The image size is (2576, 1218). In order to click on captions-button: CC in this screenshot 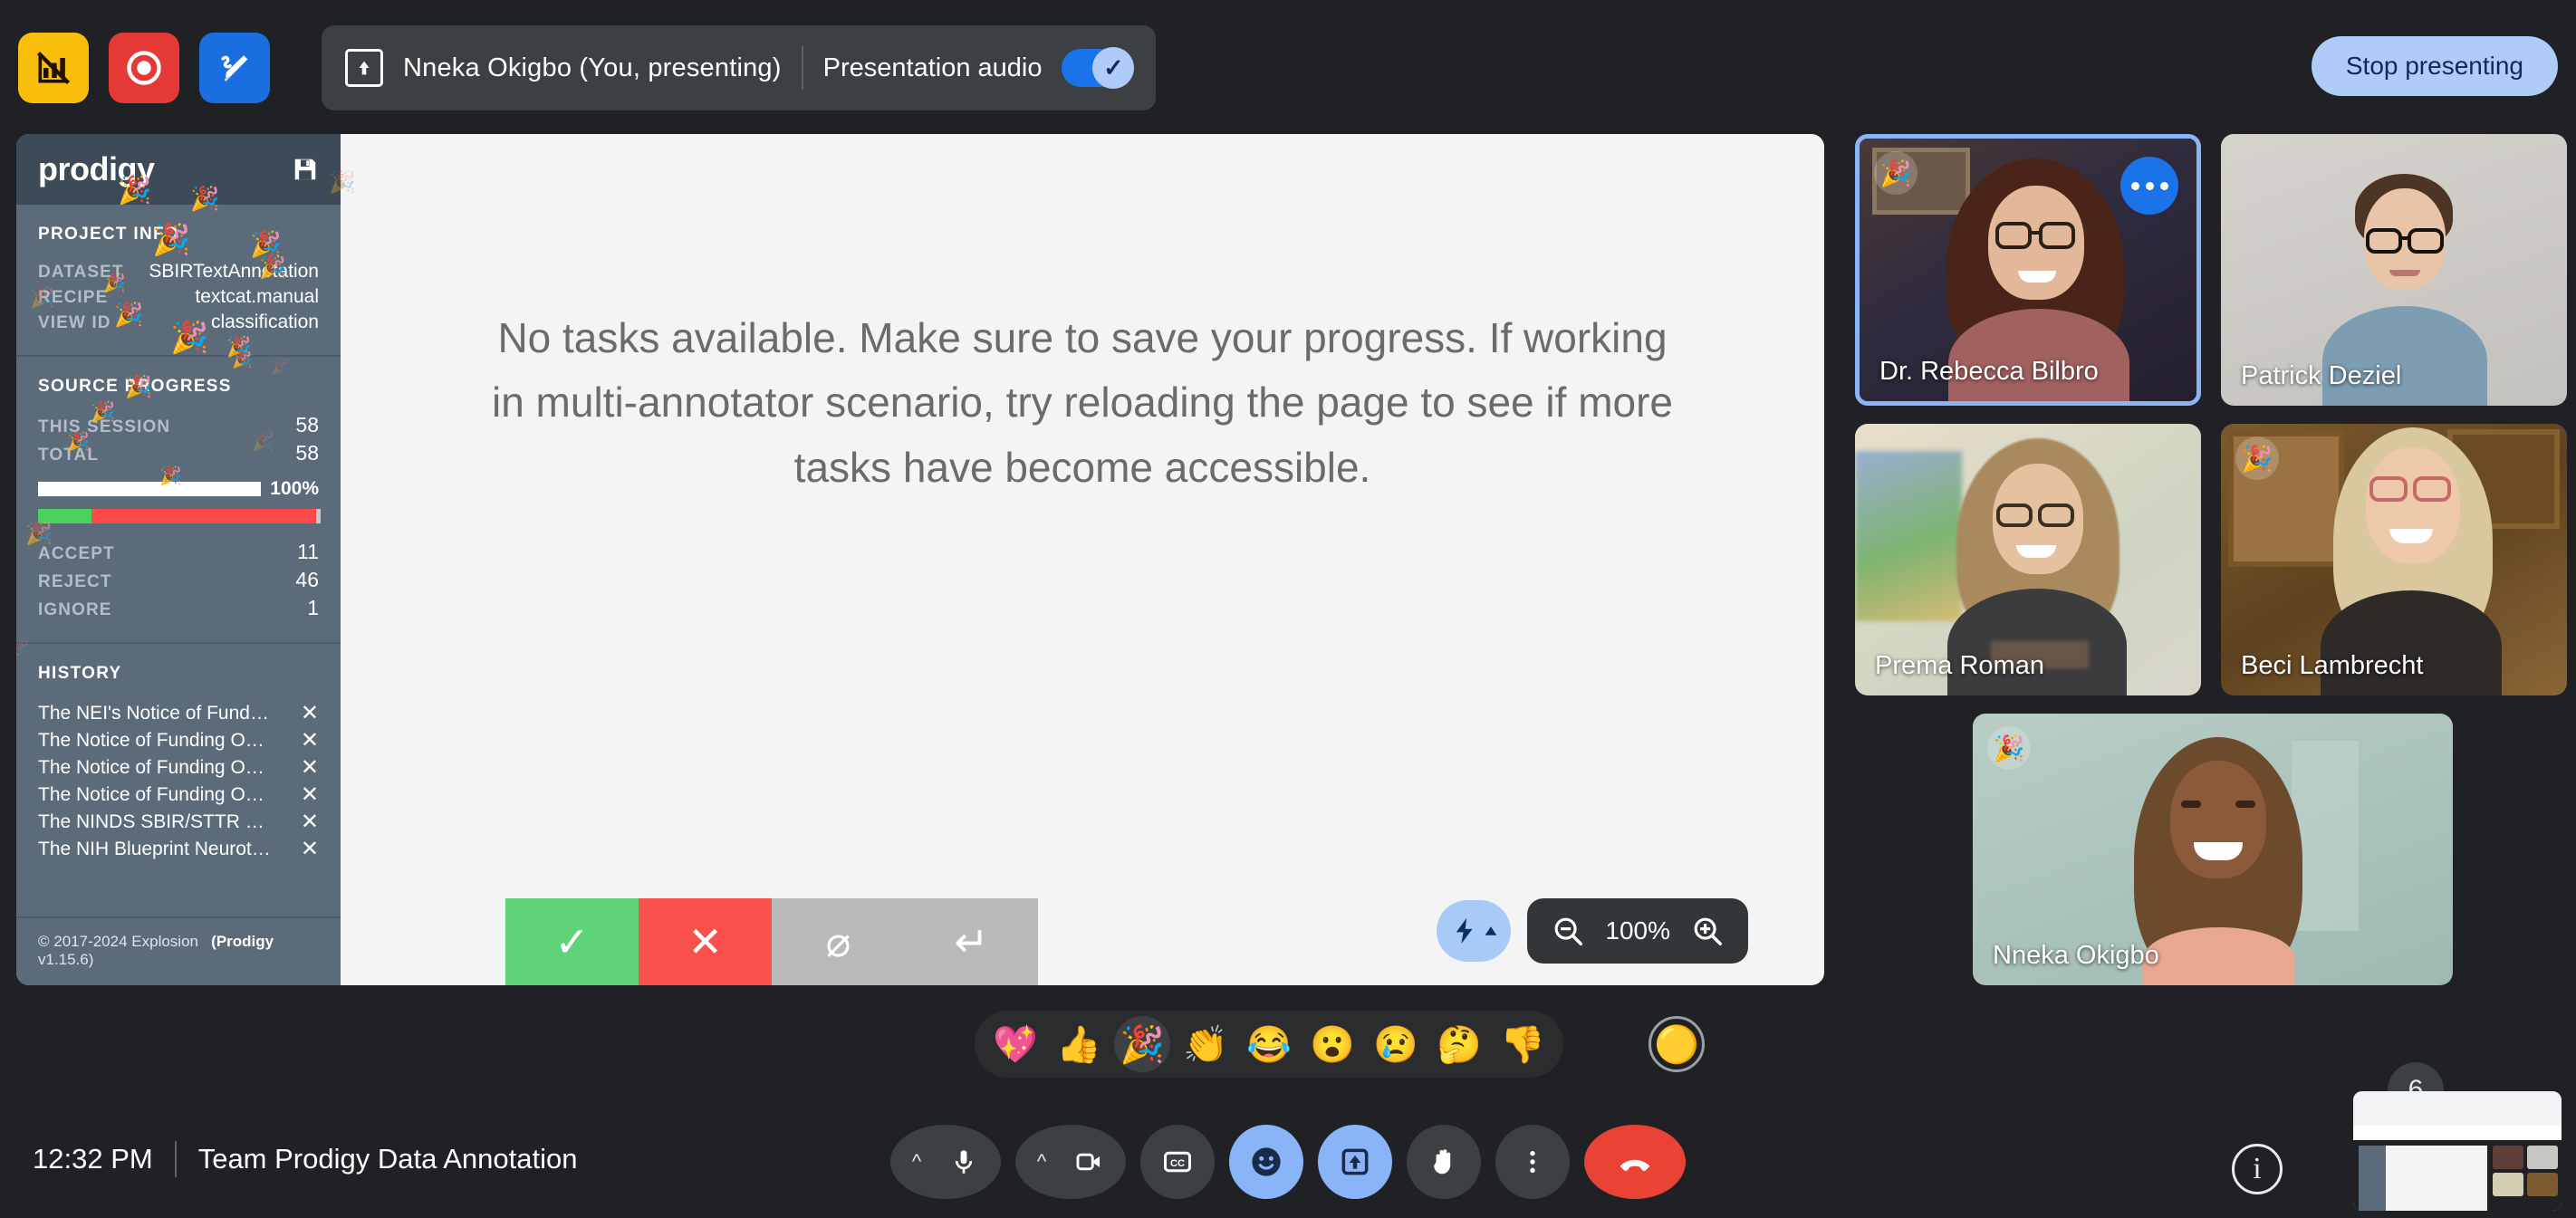, I will do `click(1177, 1162)`.